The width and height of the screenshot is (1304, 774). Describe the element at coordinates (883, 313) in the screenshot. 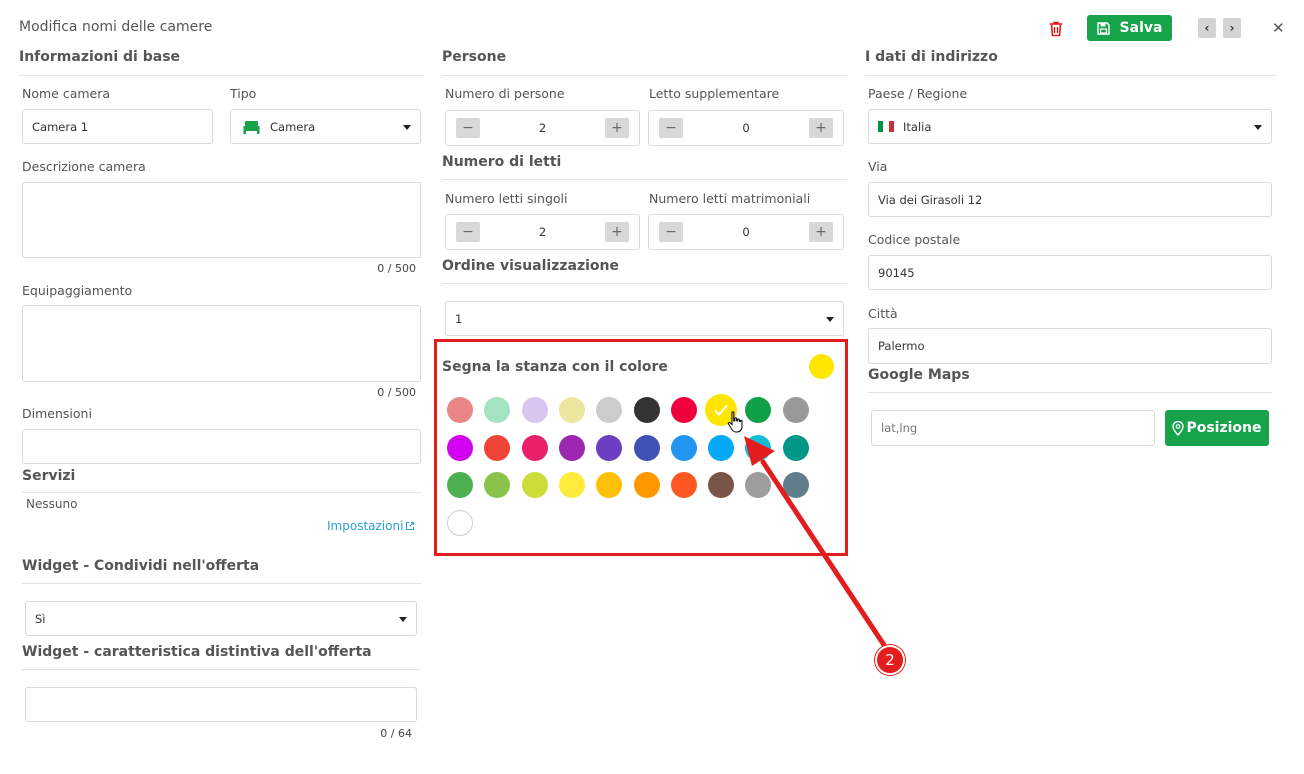

I see `city-label: Città` at that location.